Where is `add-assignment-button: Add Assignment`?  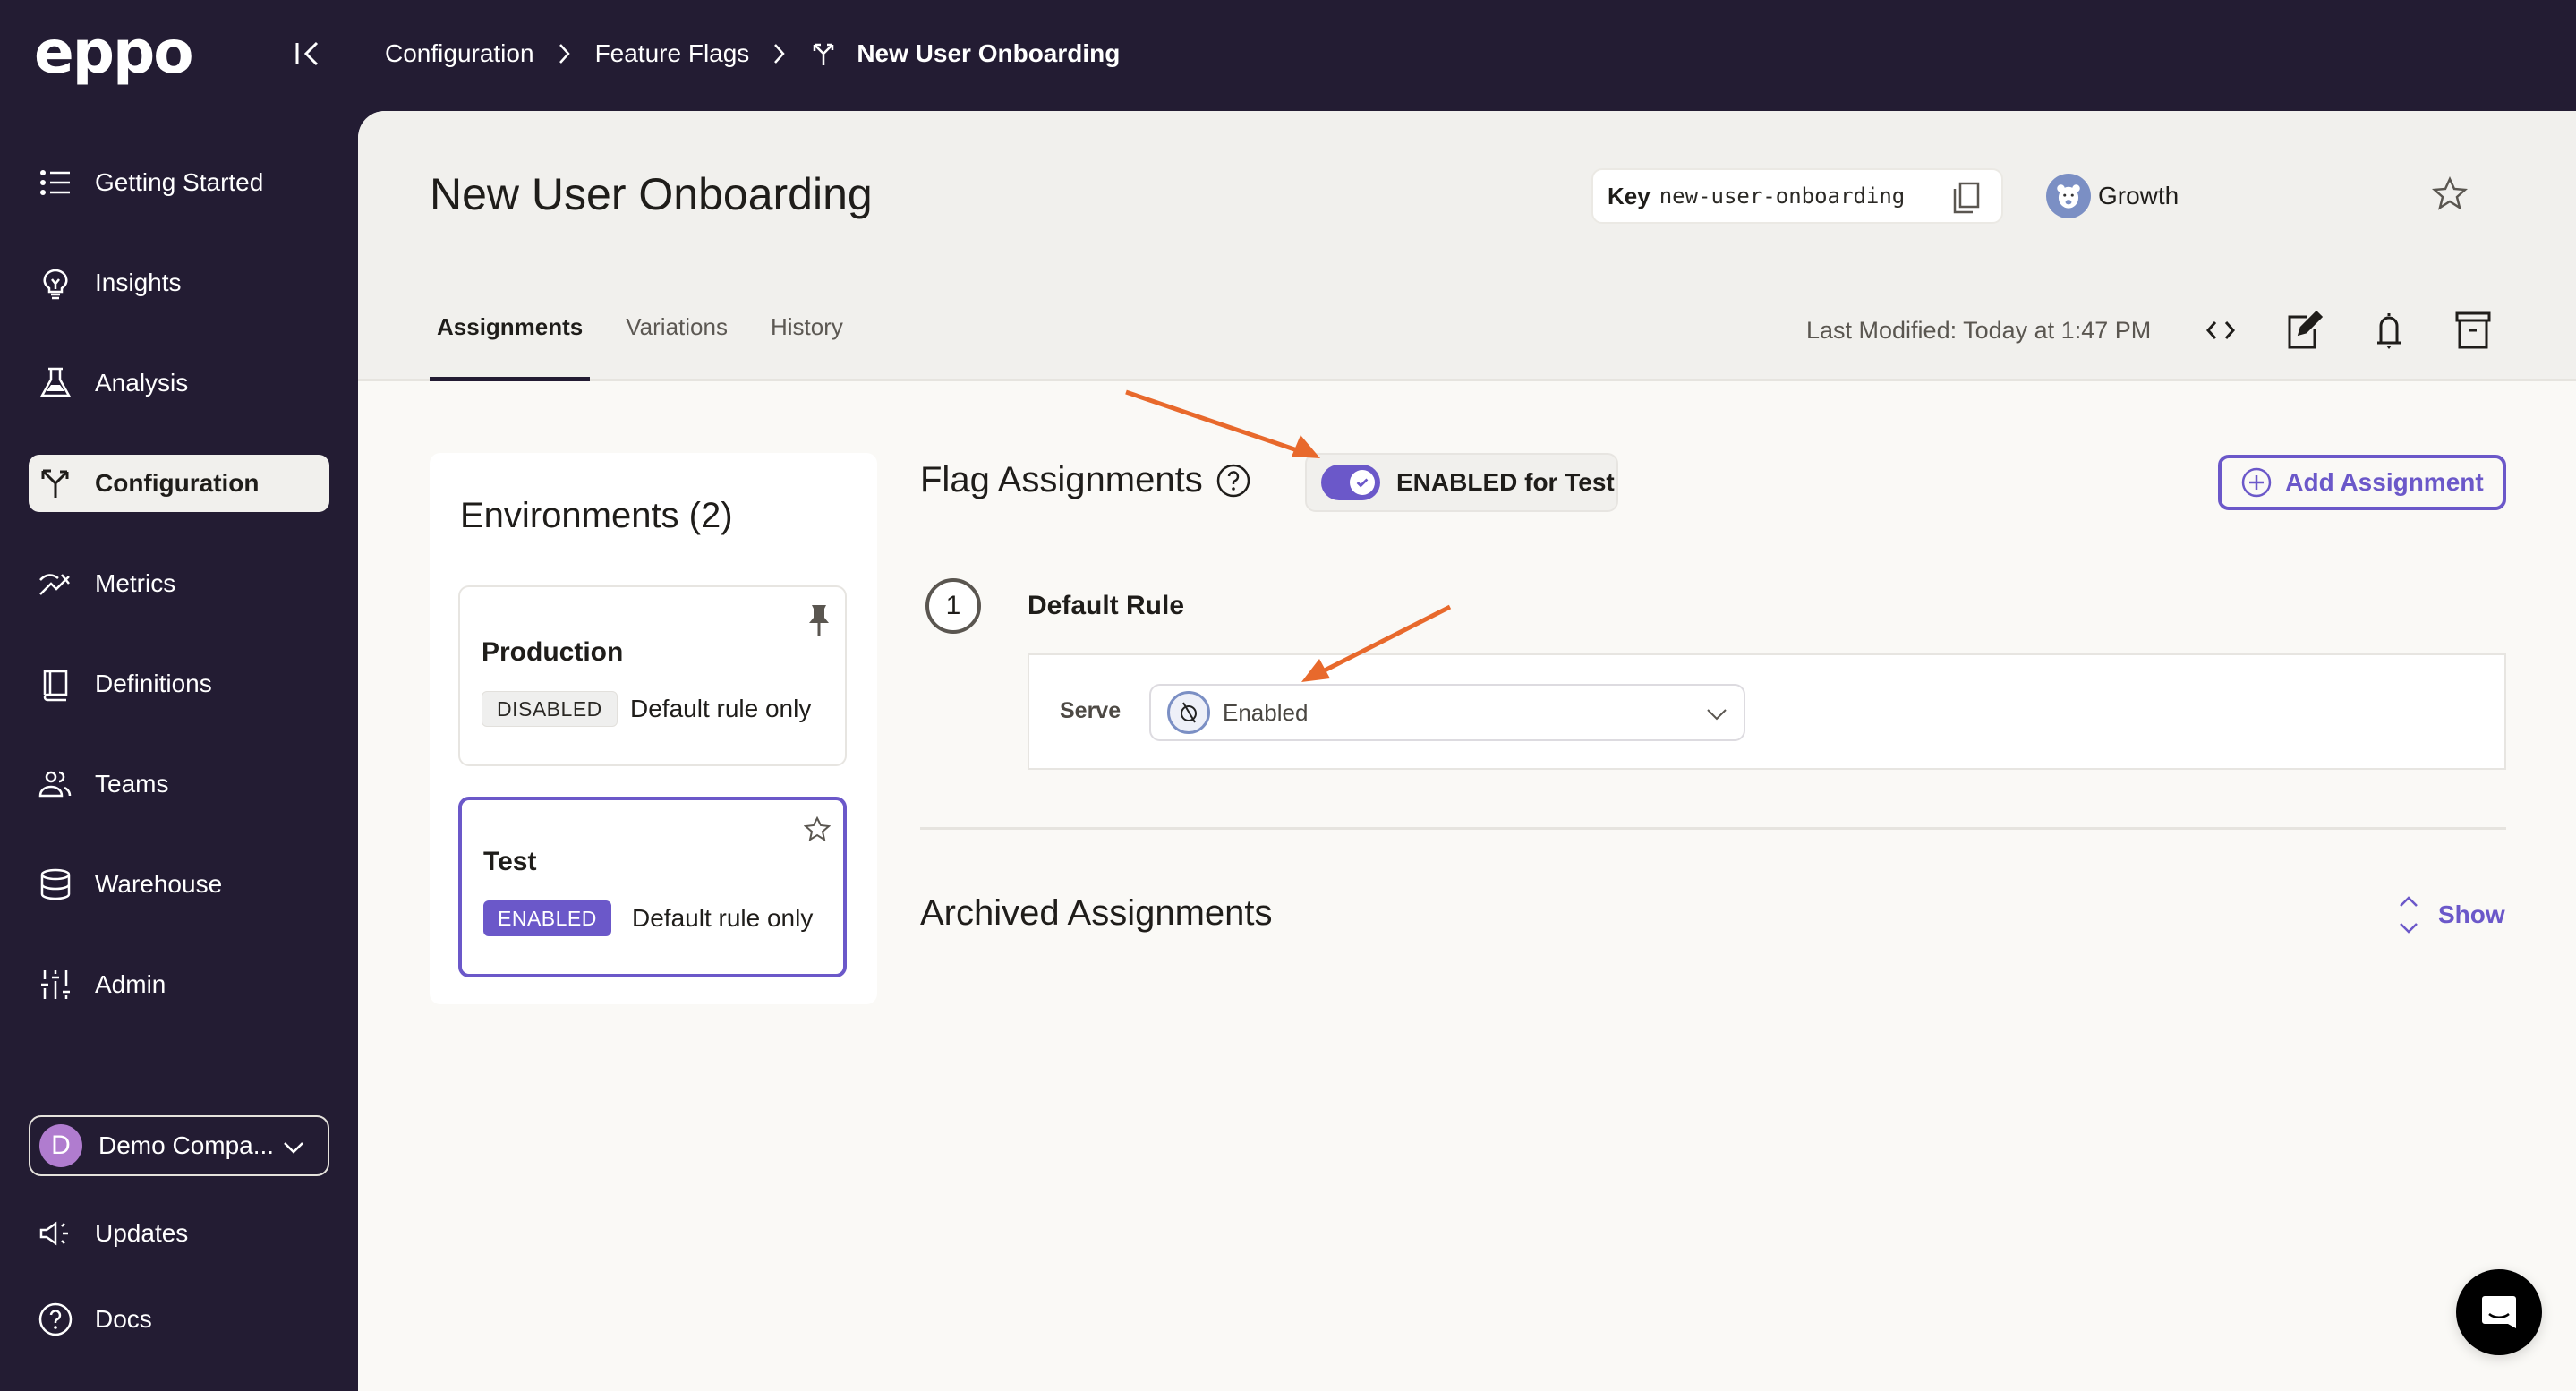
add-assignment-button: Add Assignment is located at coordinates (2362, 482).